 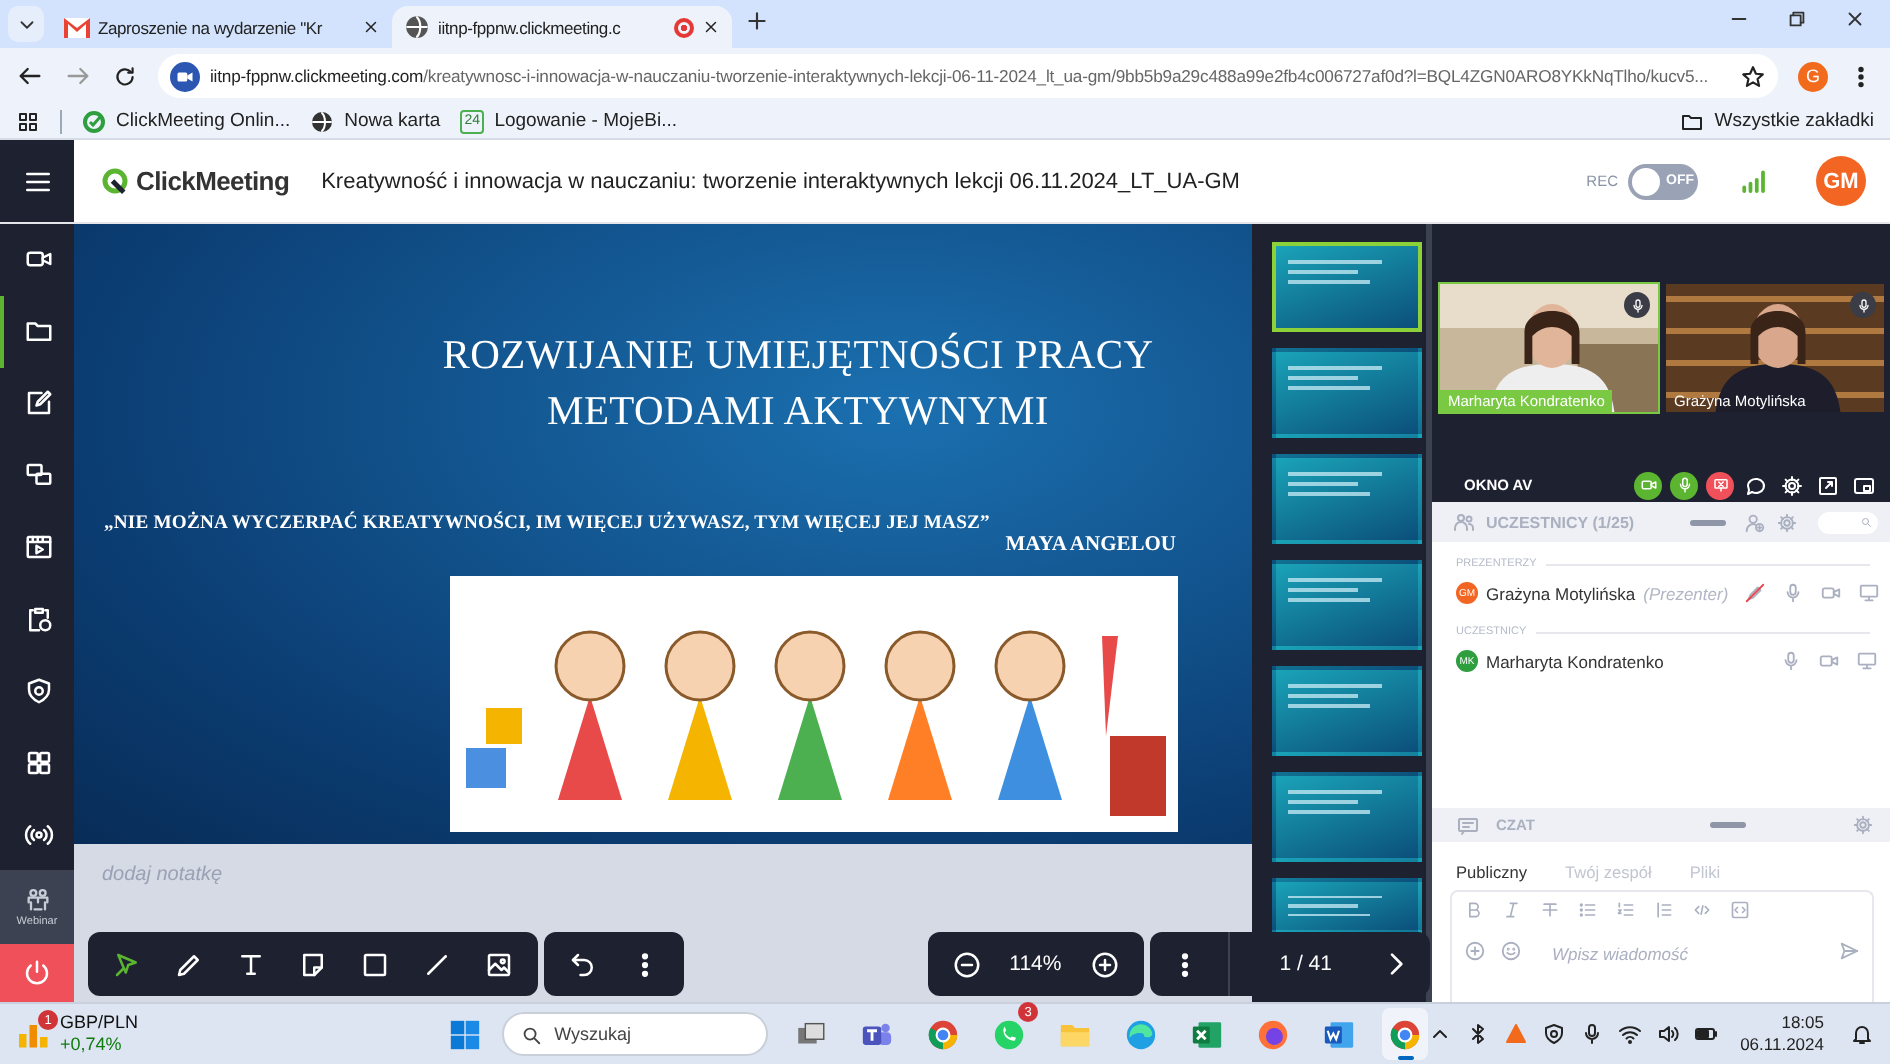 What do you see at coordinates (1706, 1034) in the screenshot?
I see `battery-icon` at bounding box center [1706, 1034].